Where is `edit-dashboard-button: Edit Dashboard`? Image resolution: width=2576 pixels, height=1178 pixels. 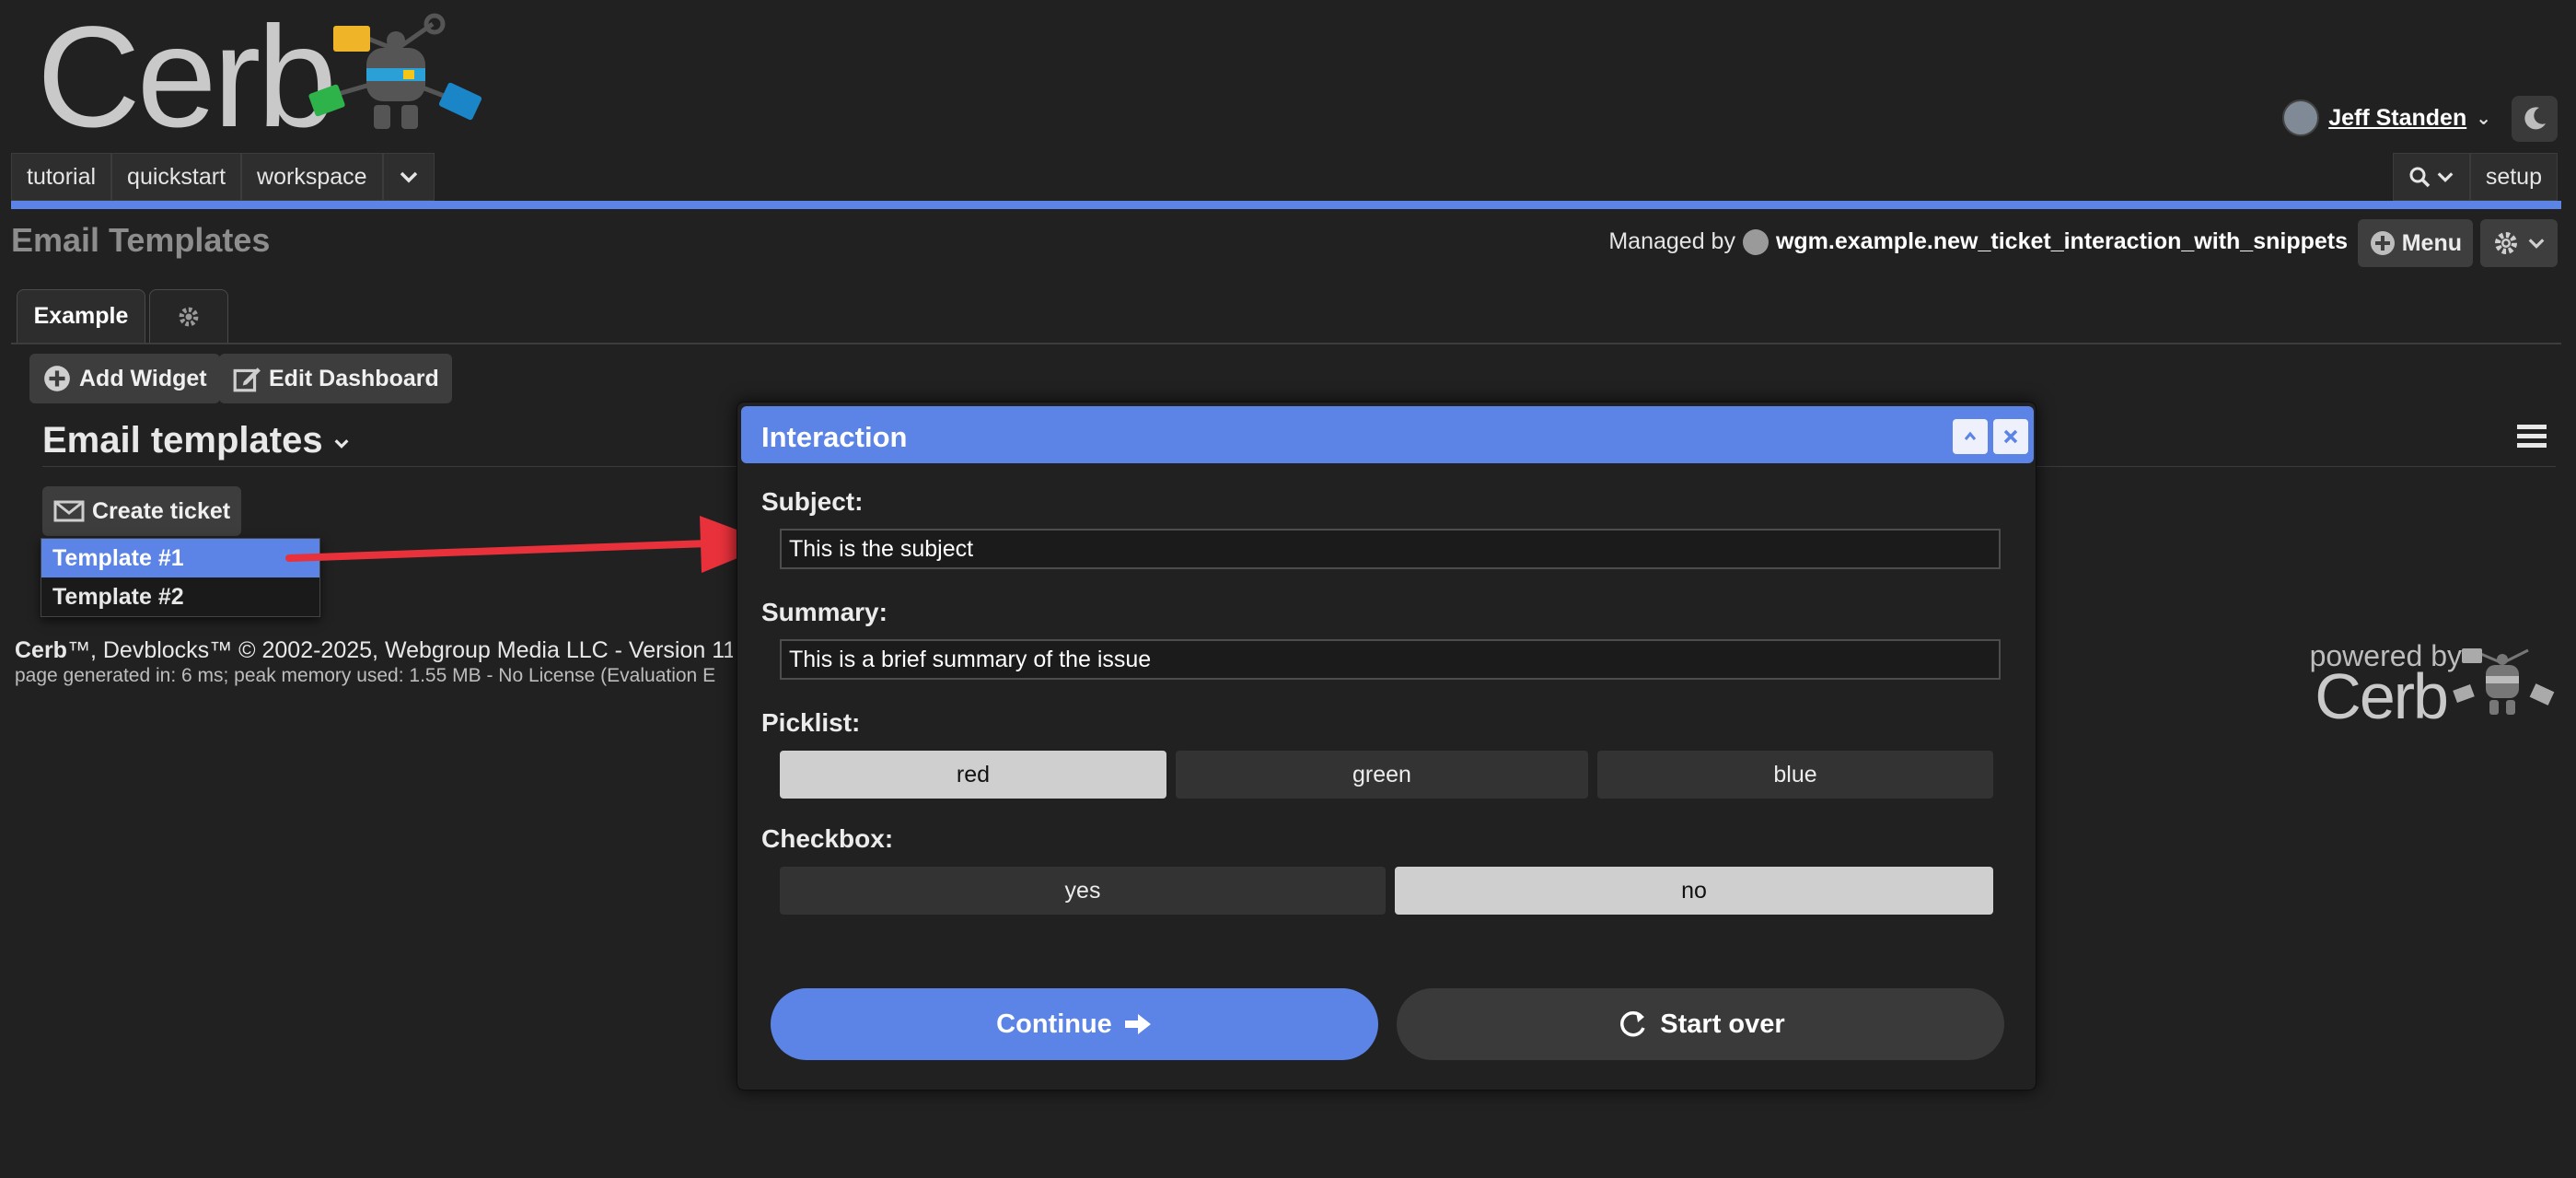
edit-dashboard-button: Edit Dashboard is located at coordinates (335, 378).